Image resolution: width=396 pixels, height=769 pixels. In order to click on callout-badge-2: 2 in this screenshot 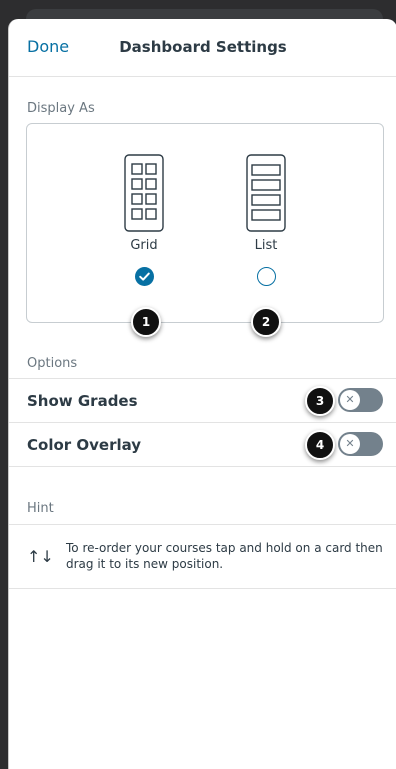, I will do `click(266, 322)`.